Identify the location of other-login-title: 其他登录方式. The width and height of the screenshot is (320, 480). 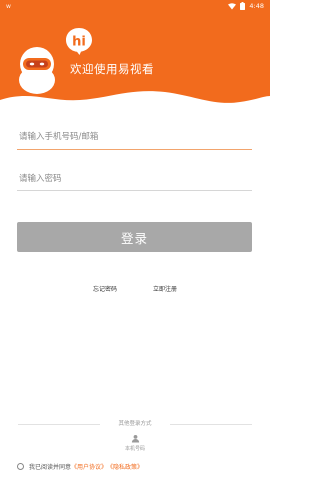
(135, 424).